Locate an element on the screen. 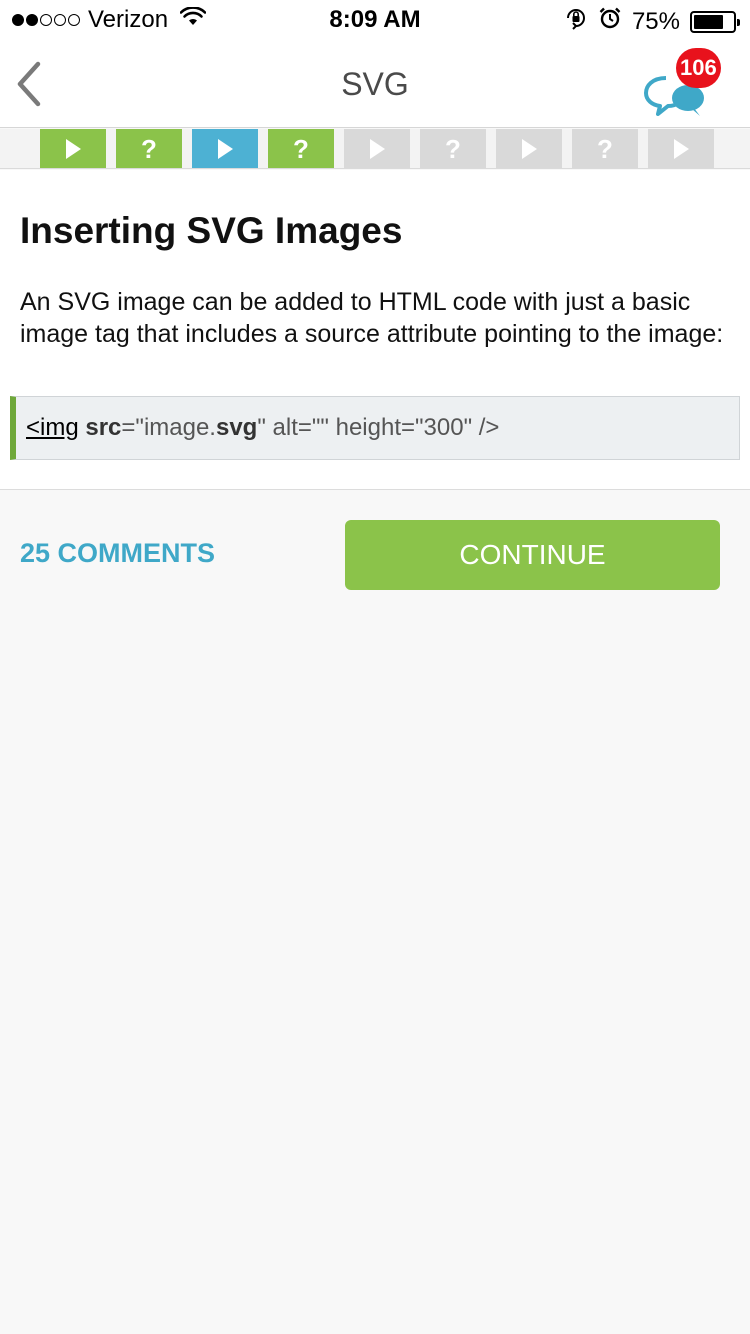  back-button is located at coordinates (32, 84).